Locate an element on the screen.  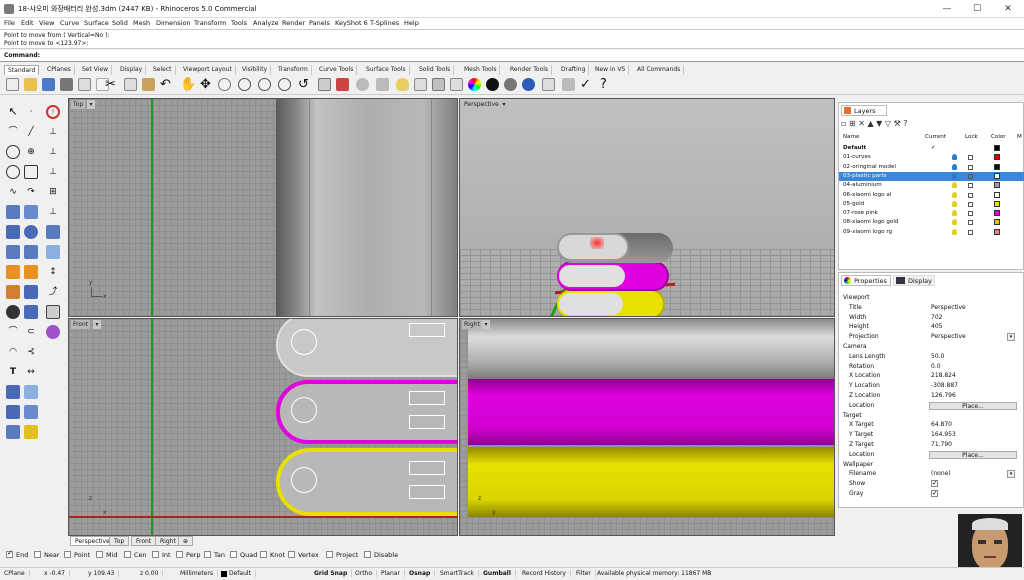
menu-view: View is located at coordinates (46, 23).